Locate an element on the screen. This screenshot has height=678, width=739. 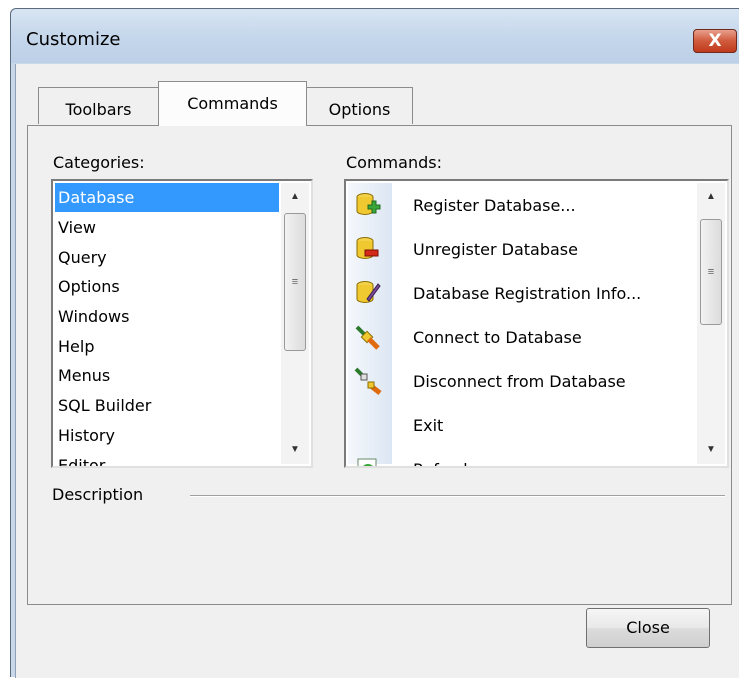
command-item: Disconnect from Database is located at coordinates (523, 381).